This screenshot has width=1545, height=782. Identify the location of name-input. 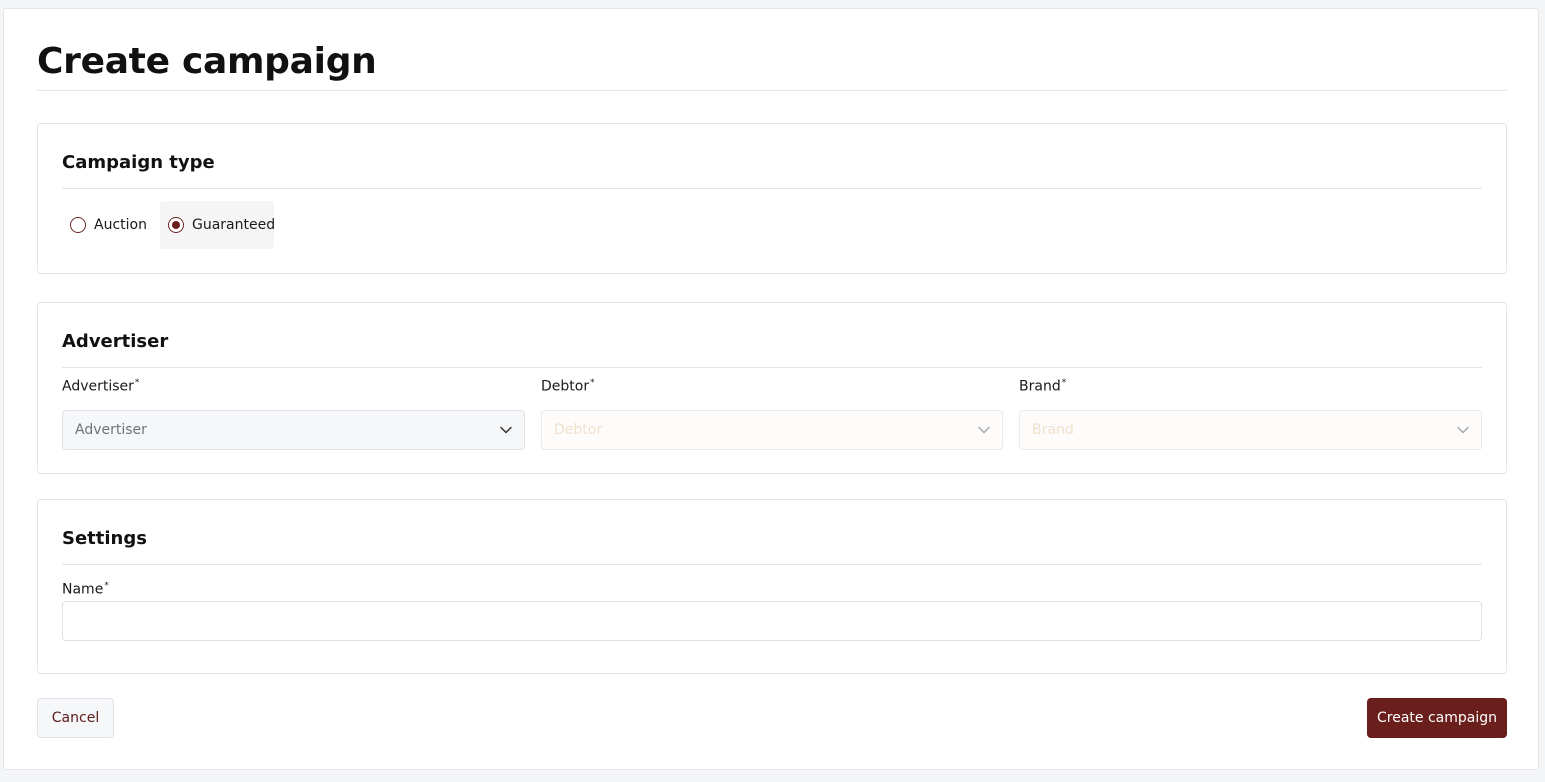
(772, 621).